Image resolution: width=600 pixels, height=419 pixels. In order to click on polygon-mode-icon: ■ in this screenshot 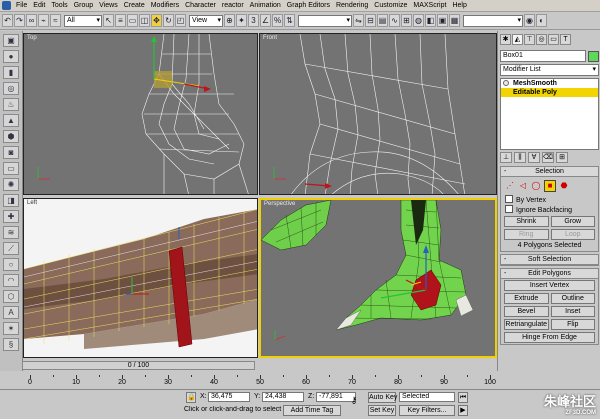, I will do `click(550, 186)`.